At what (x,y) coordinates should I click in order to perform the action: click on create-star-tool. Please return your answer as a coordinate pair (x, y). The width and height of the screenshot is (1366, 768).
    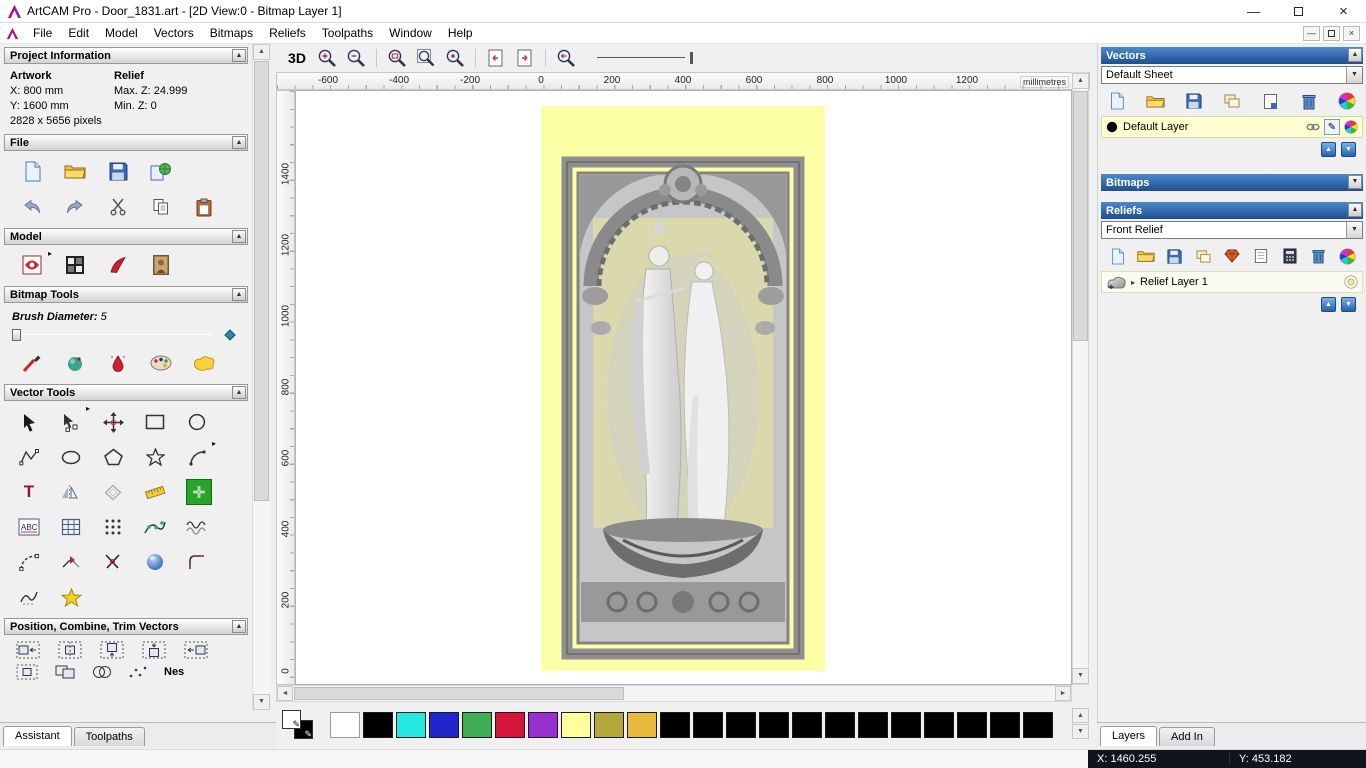
    Looking at the image, I should click on (155, 457).